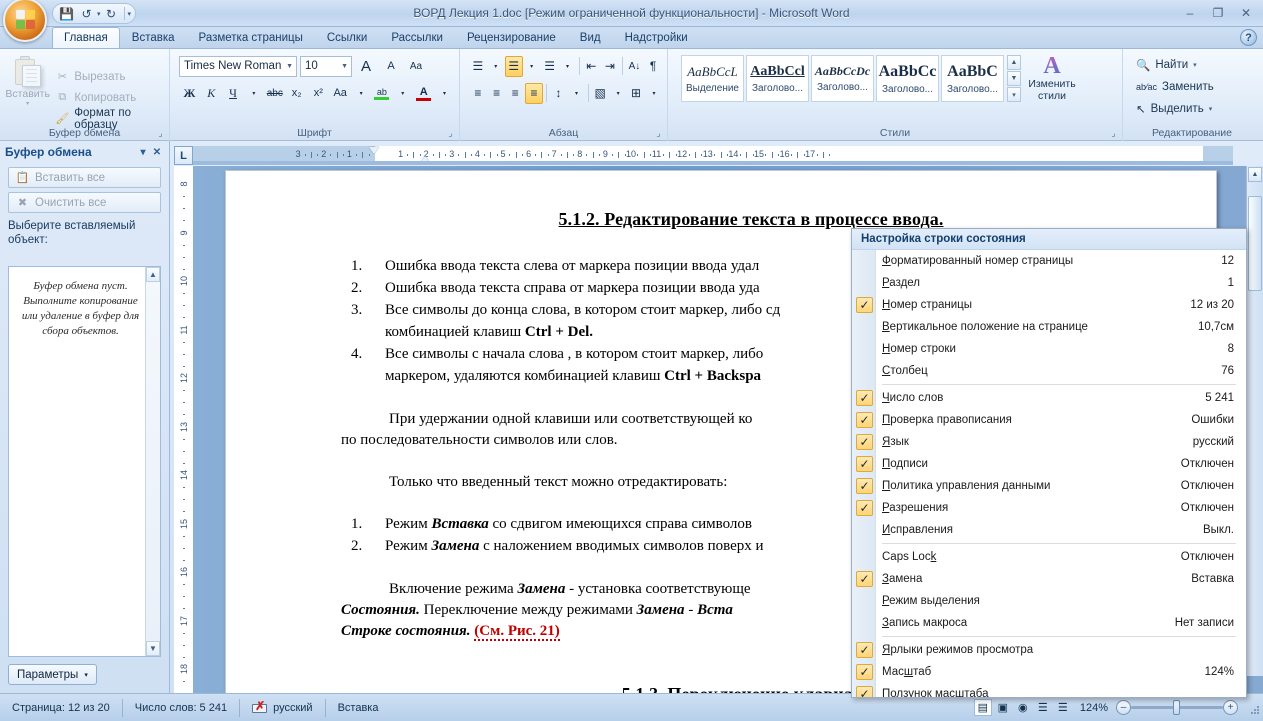 The width and height of the screenshot is (1263, 721). What do you see at coordinates (1049, 261) in the screenshot?
I see `status-bar-menu-item: Форматированный номер страницы 12` at bounding box center [1049, 261].